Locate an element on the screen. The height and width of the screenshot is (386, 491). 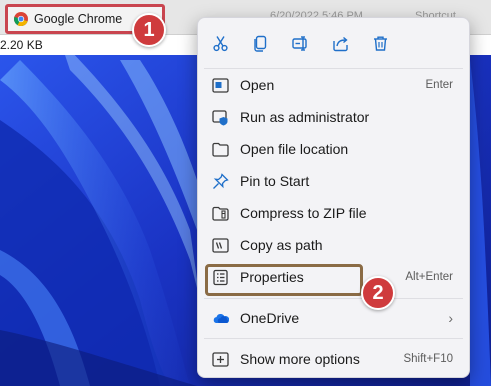
menu-item-open: Open Enter is located at coordinates (333, 85).